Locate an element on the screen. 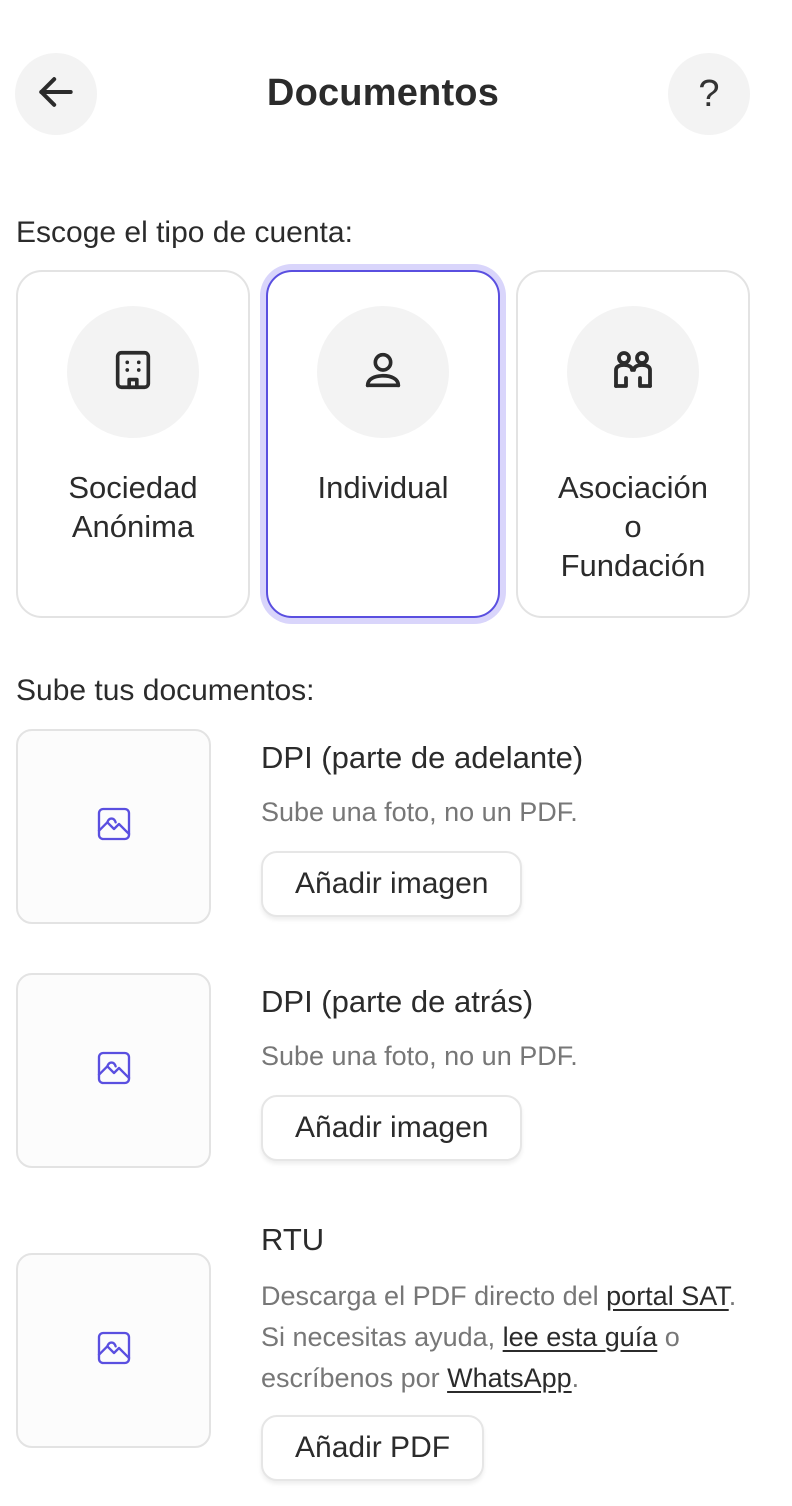  rtu-title: RTU is located at coordinates (293, 1239).